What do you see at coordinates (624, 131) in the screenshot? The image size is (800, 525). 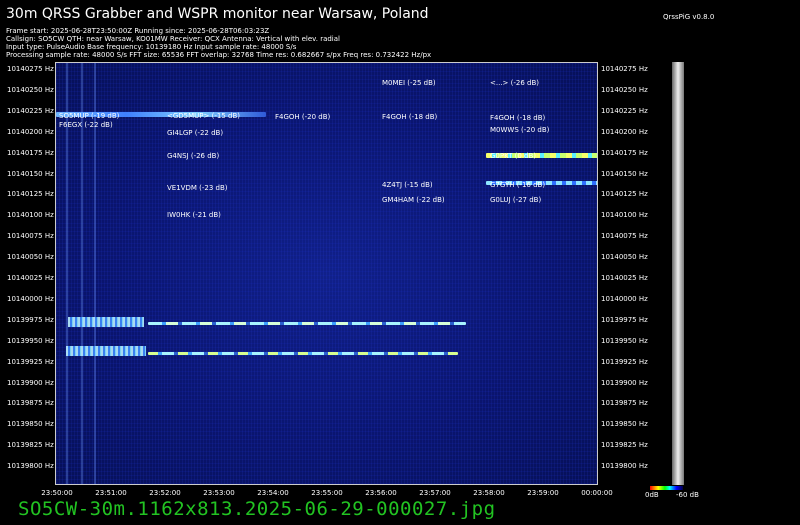 I see `frequency-tick-label-right: 10140200 Hz` at bounding box center [624, 131].